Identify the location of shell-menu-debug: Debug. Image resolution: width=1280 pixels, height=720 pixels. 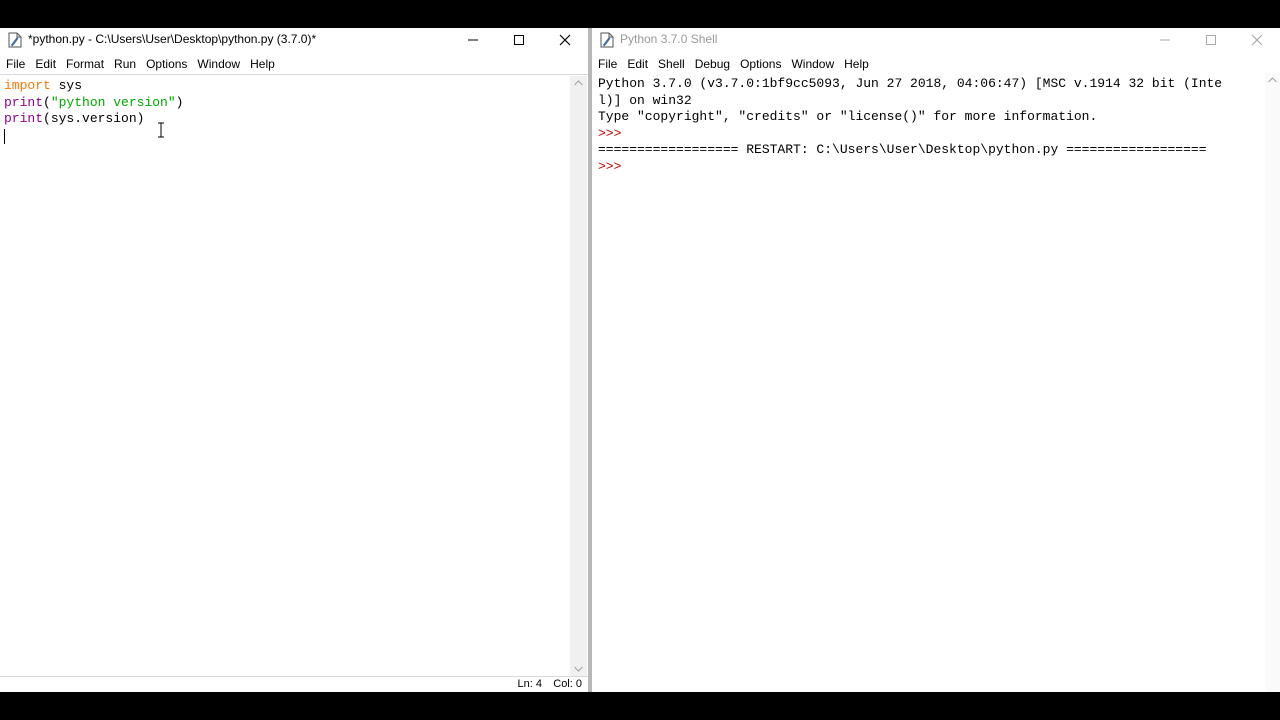
(712, 64).